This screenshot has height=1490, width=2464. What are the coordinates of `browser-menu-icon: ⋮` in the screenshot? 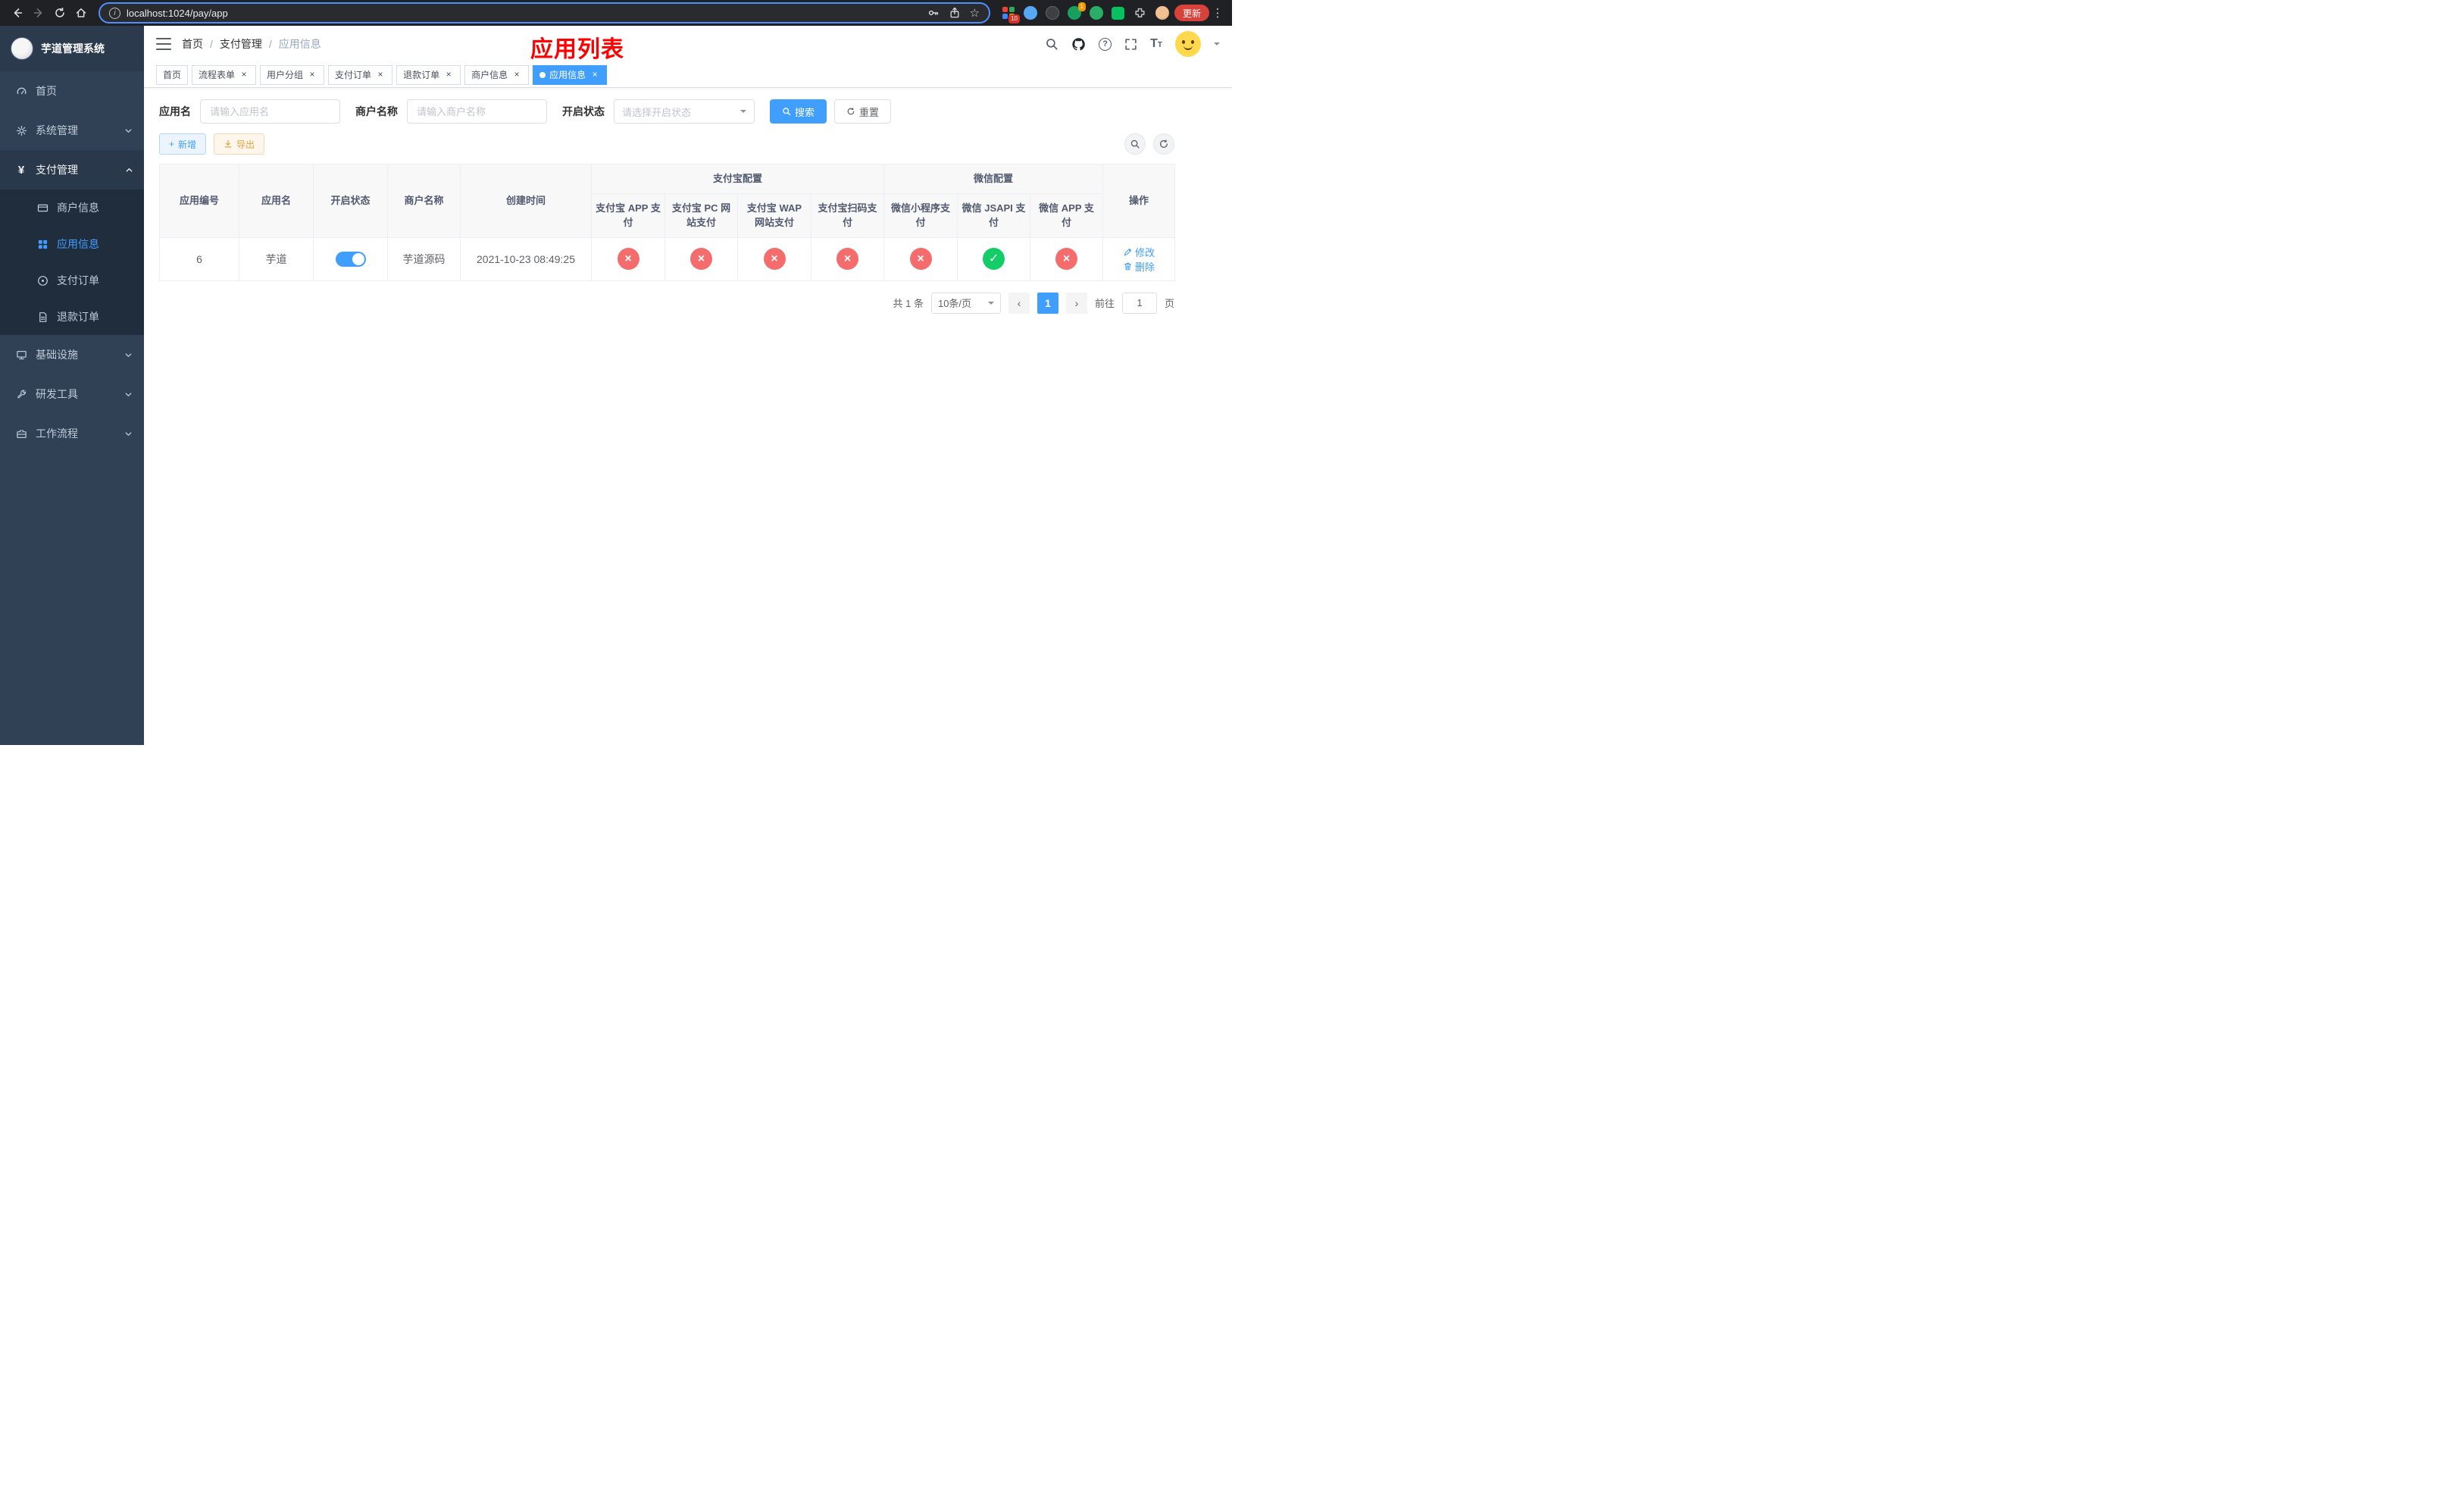 It's located at (1217, 13).